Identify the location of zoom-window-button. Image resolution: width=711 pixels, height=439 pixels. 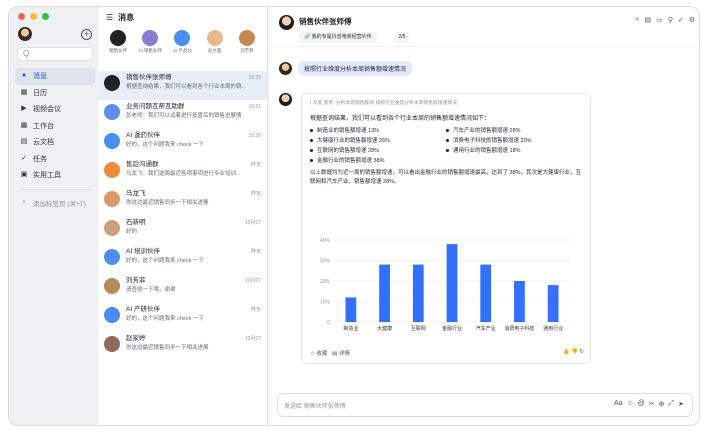
(45, 16).